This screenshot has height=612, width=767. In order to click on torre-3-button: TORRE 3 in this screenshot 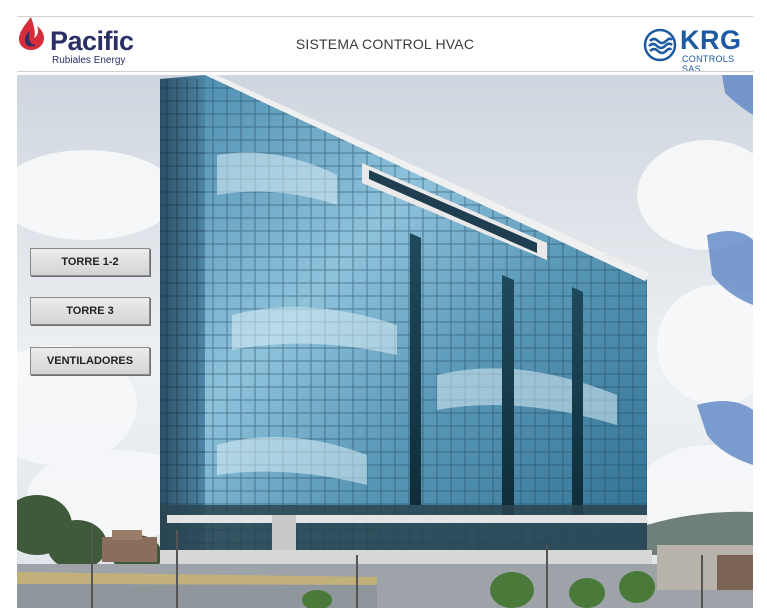, I will do `click(90, 311)`.